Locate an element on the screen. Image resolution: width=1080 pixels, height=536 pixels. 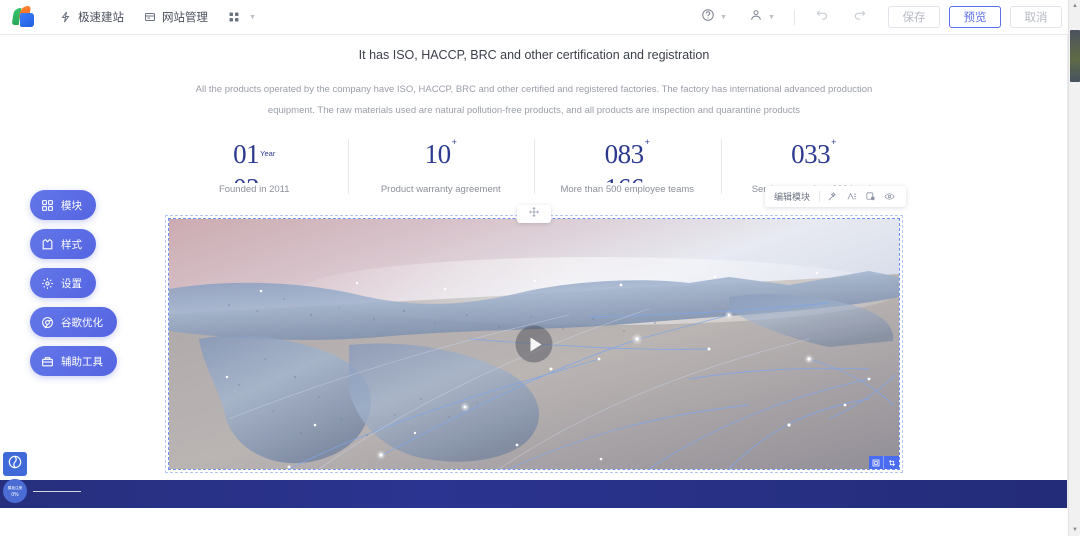
magic-wand-icon is located at coordinates (832, 196).